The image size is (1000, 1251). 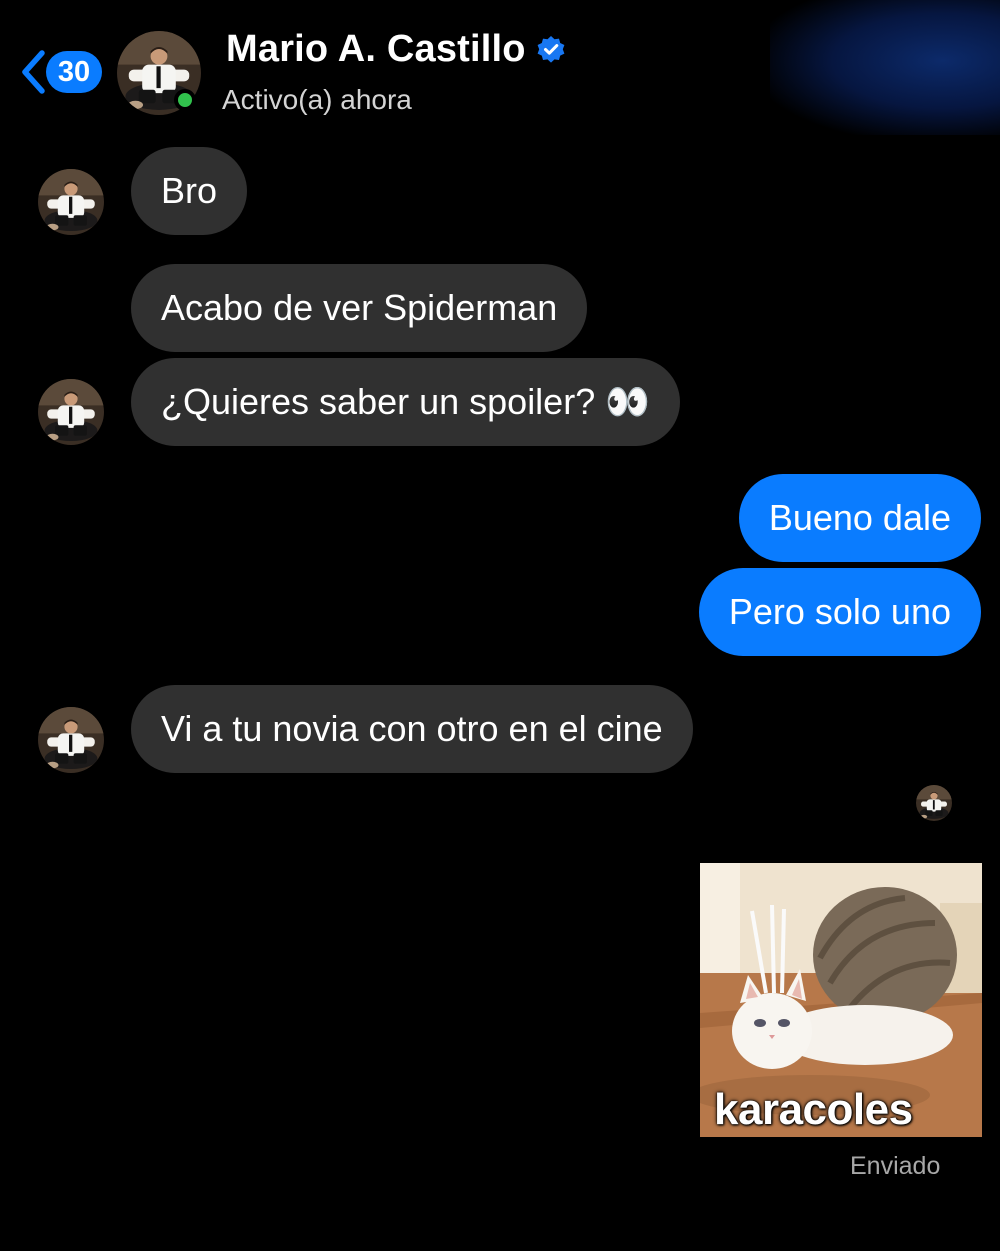 What do you see at coordinates (551, 49) in the screenshot?
I see `verified-badge-icon` at bounding box center [551, 49].